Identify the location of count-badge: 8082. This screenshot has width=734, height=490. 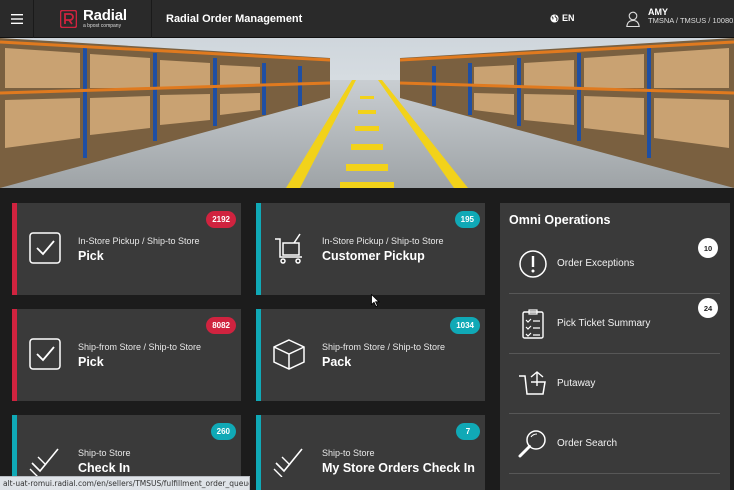
(221, 325).